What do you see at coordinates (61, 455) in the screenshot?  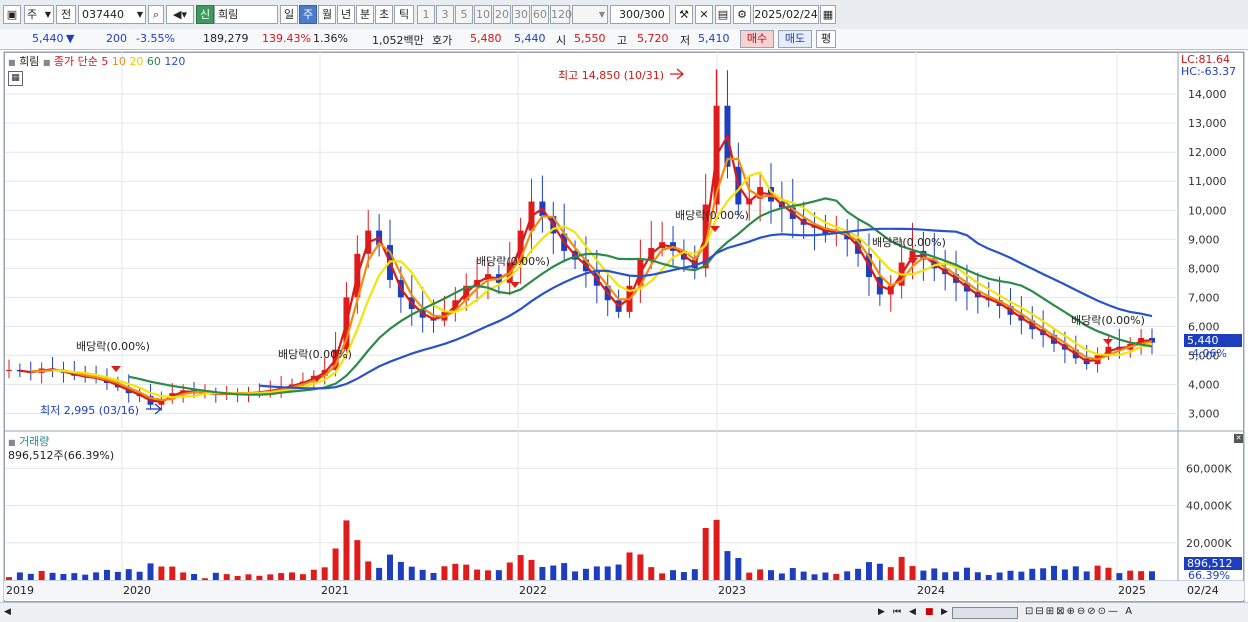 I see `volume-last-value: 896,512주(66.39%)` at bounding box center [61, 455].